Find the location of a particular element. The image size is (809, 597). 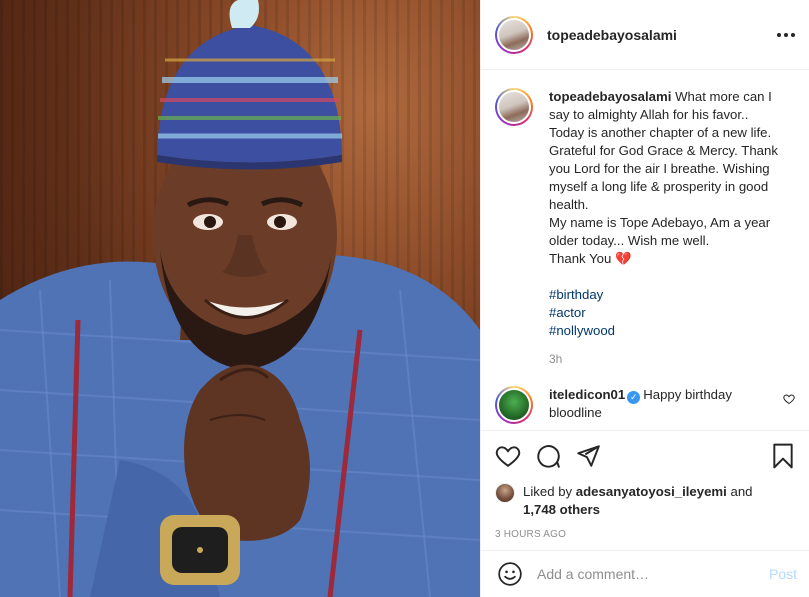

verified-badge-icon: ✓ is located at coordinates (634, 397).